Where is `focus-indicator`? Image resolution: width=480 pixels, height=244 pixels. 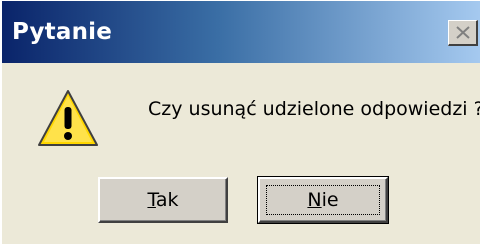 focus-indicator is located at coordinates (323, 200).